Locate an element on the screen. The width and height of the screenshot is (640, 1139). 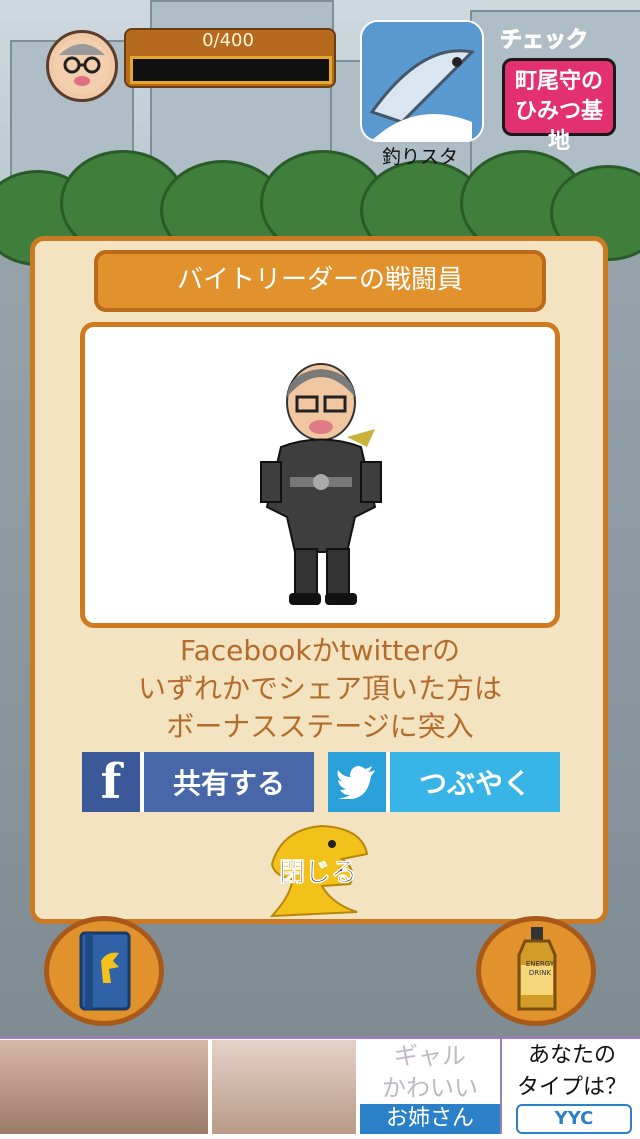
promo-check-label: チェック is located at coordinates (543, 38).